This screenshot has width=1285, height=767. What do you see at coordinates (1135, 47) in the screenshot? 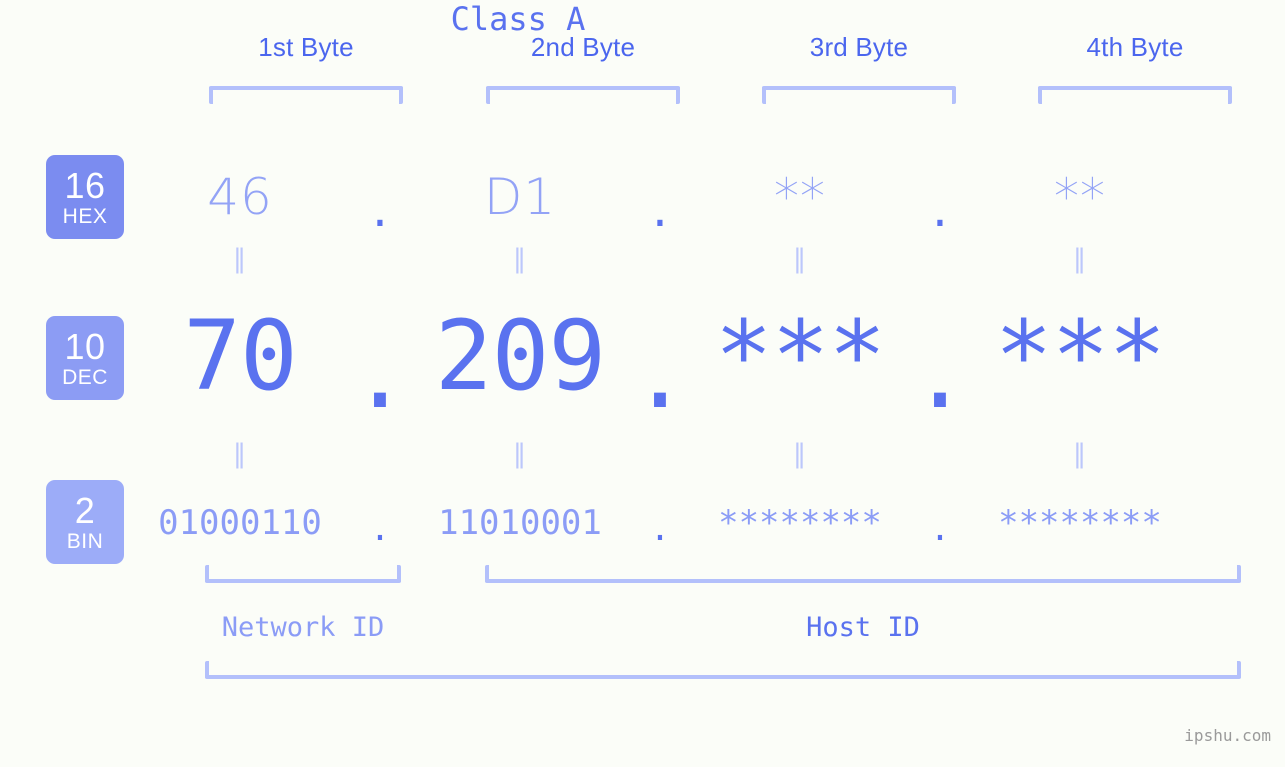
I see `byte-header-4: 4th Byte` at bounding box center [1135, 47].